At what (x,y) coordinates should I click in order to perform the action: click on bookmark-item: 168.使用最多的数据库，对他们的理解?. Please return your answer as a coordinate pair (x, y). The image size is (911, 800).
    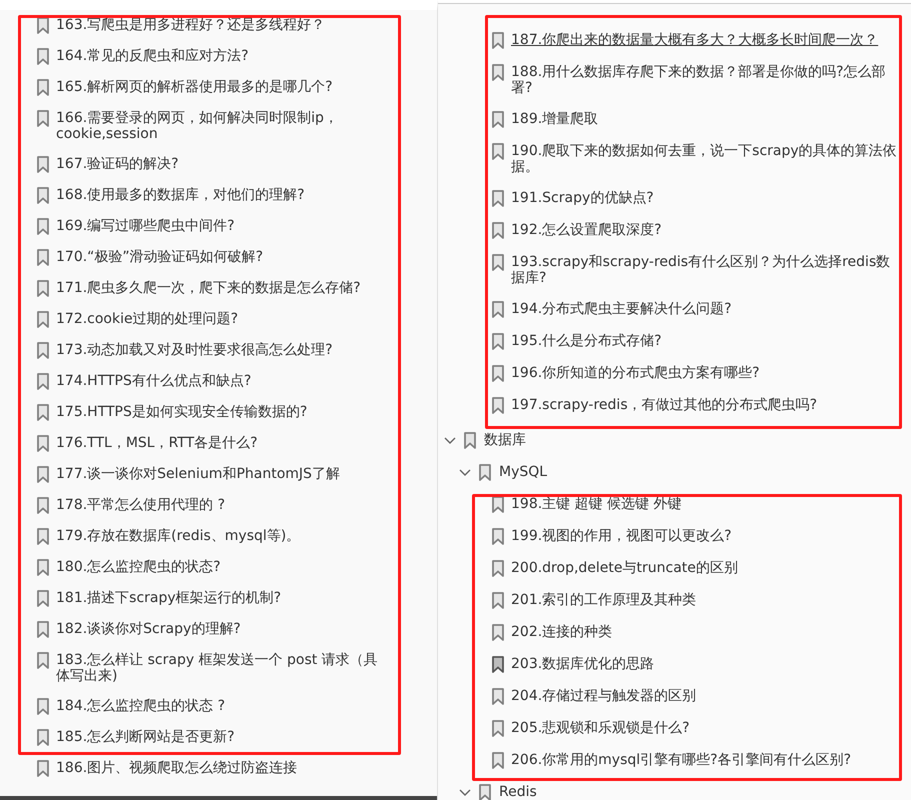
    Looking at the image, I should click on (221, 195).